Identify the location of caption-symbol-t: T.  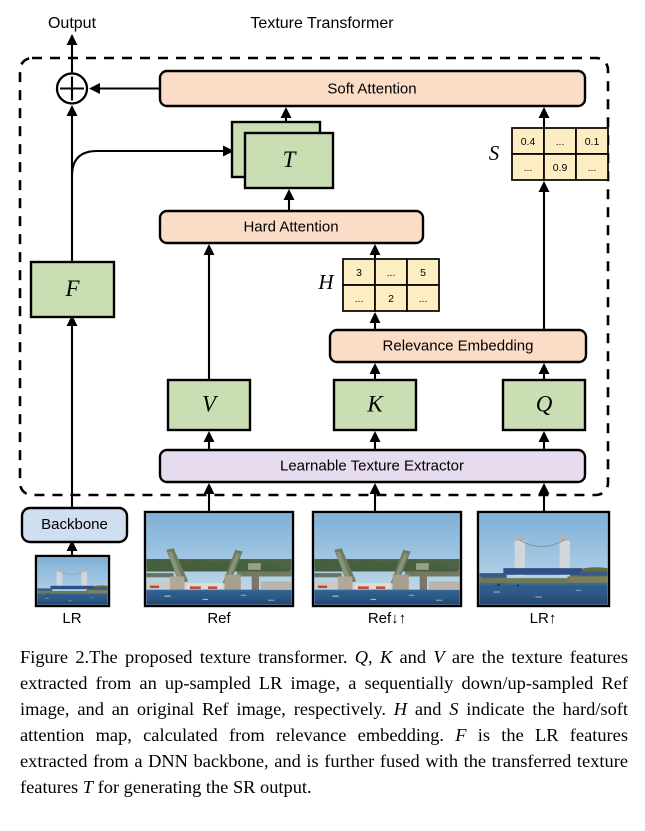
(88, 786).